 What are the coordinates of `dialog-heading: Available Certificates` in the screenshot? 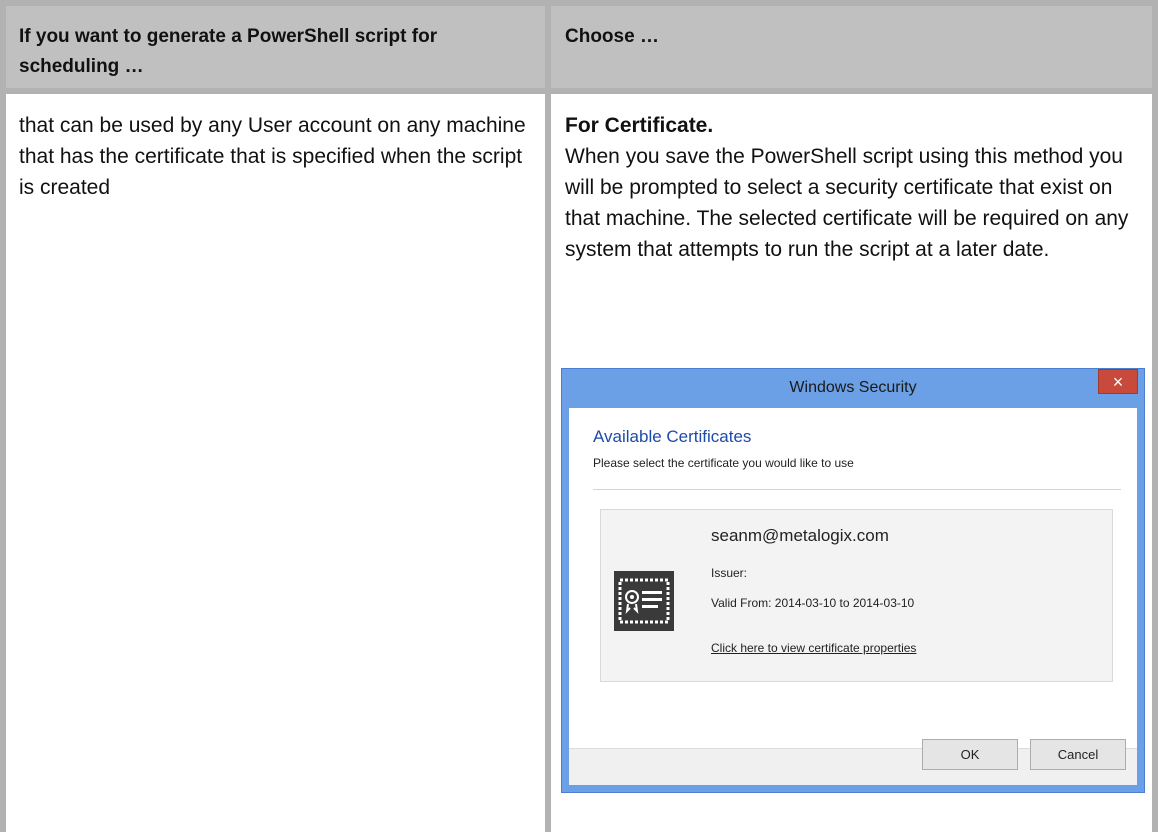 It's located at (672, 436).